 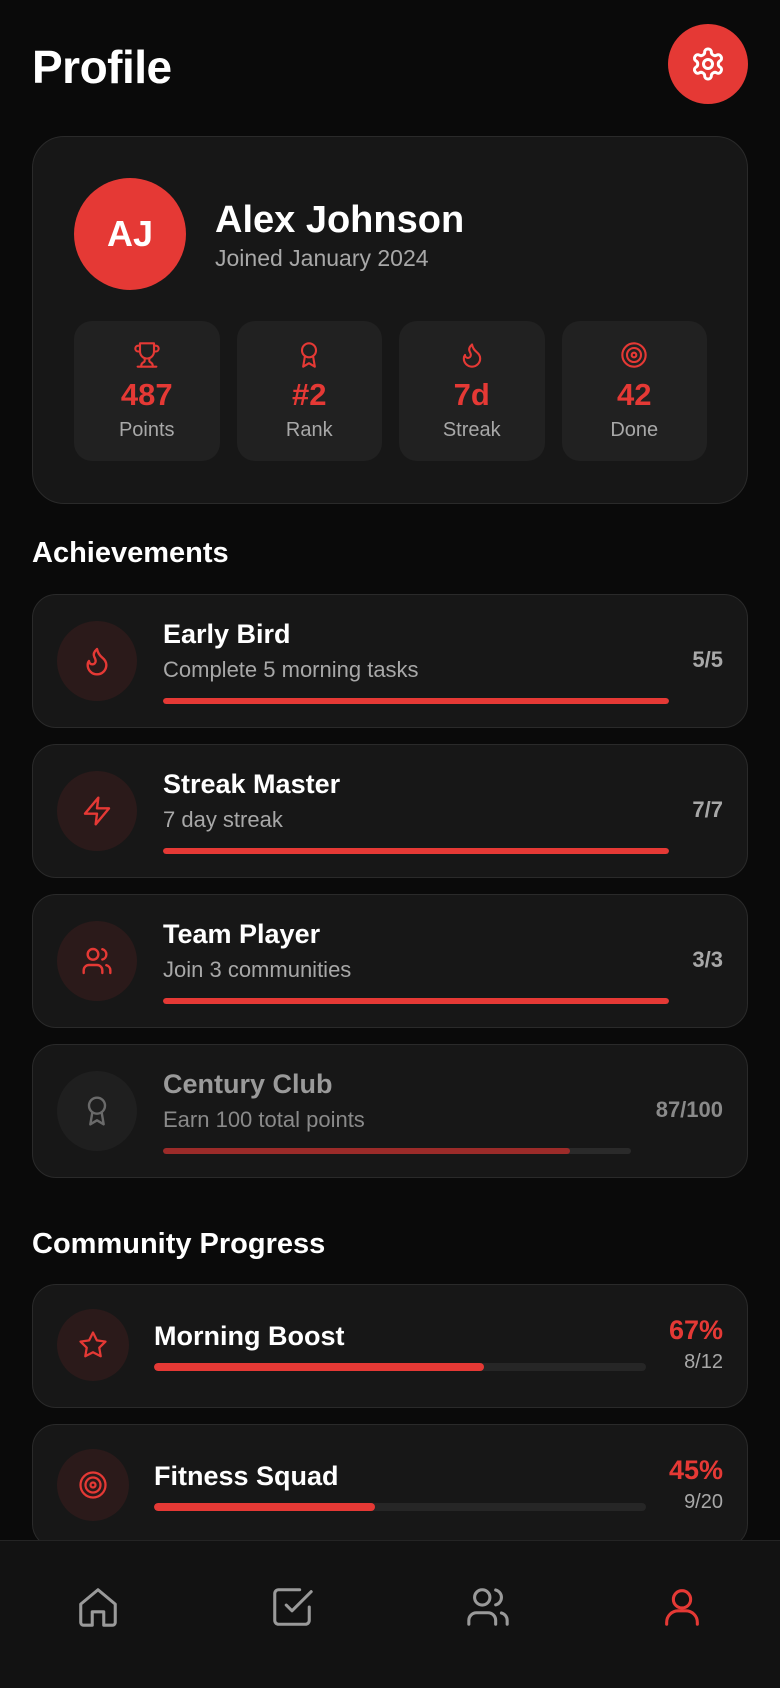 I want to click on gear-icon, so click(x=708, y=64).